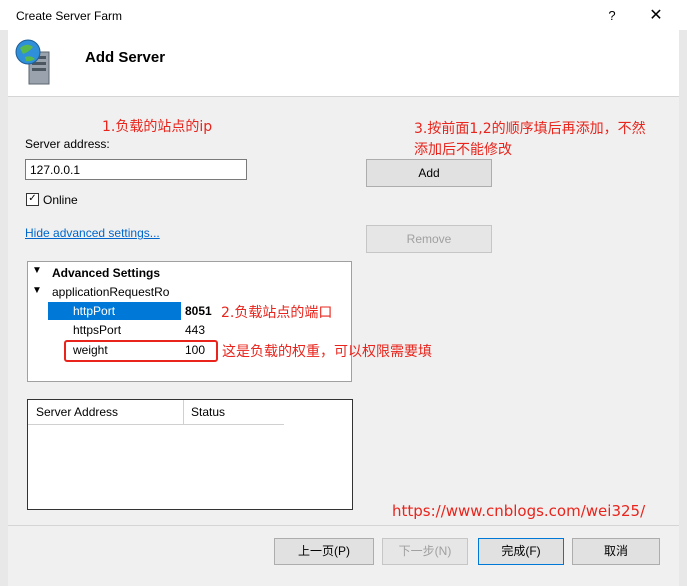 This screenshot has height=586, width=687. I want to click on collapse-child-icon: ▼, so click(37, 290).